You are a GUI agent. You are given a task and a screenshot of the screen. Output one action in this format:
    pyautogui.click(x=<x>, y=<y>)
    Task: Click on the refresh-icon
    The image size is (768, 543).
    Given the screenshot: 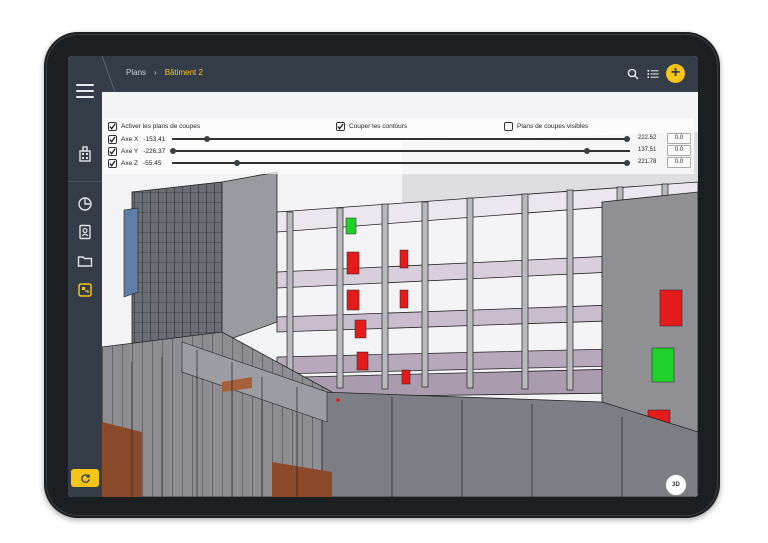 What is the action you would take?
    pyautogui.click(x=85, y=478)
    